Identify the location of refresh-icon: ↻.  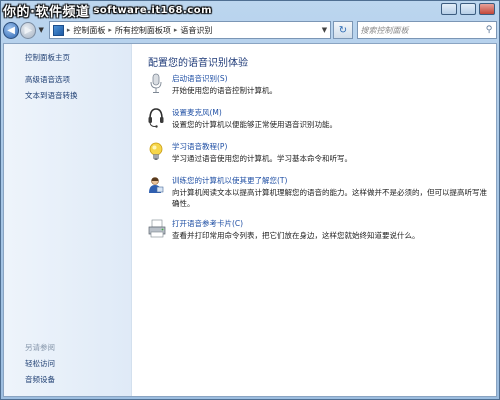
(343, 30).